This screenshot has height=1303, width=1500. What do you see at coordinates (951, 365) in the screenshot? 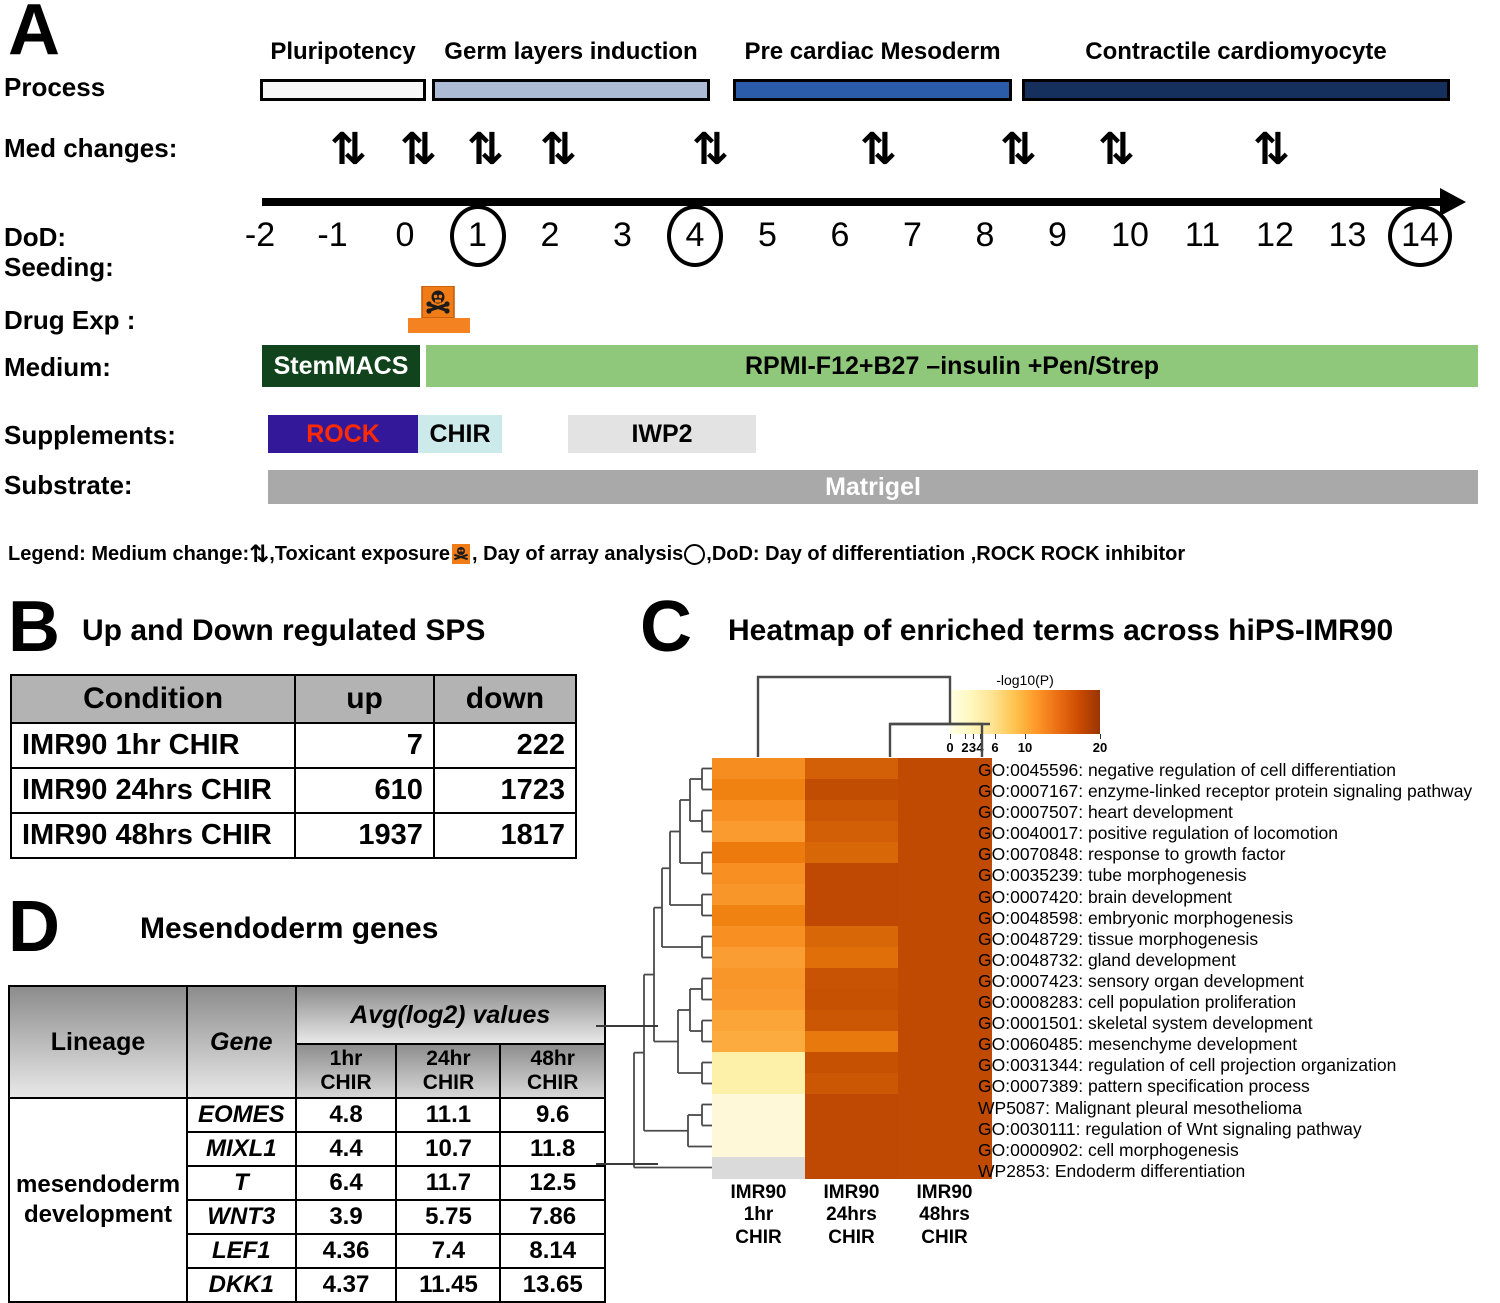
I see `medium-label-rpmi: RPMI-F12+B27 –insulin +Pen/Strep` at bounding box center [951, 365].